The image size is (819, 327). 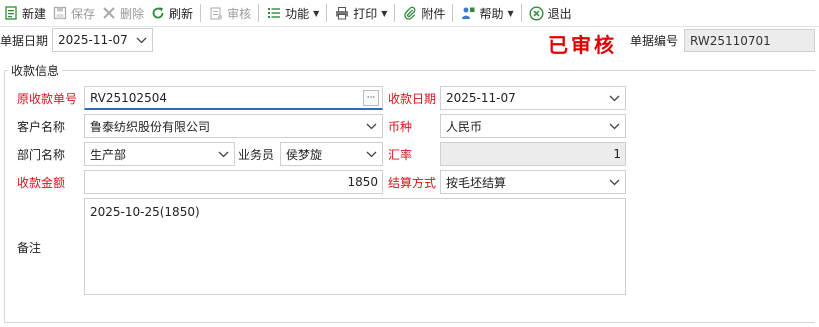 What do you see at coordinates (256, 155) in the screenshot?
I see `salesman-label: 业务员` at bounding box center [256, 155].